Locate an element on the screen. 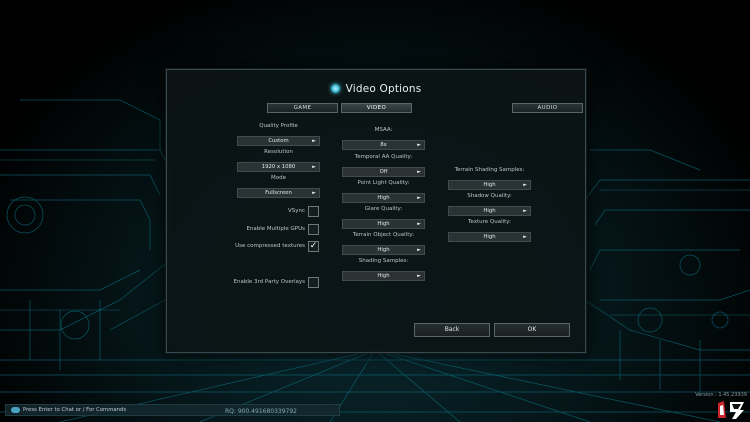  terrain-shading-select: High ► is located at coordinates (489, 185).